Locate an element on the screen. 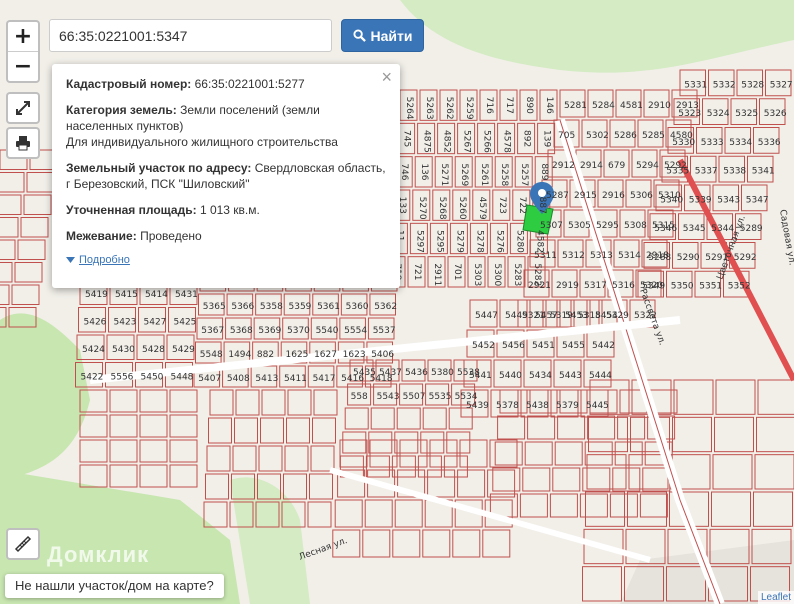  attribution-link: Leaflet is located at coordinates (775, 597).